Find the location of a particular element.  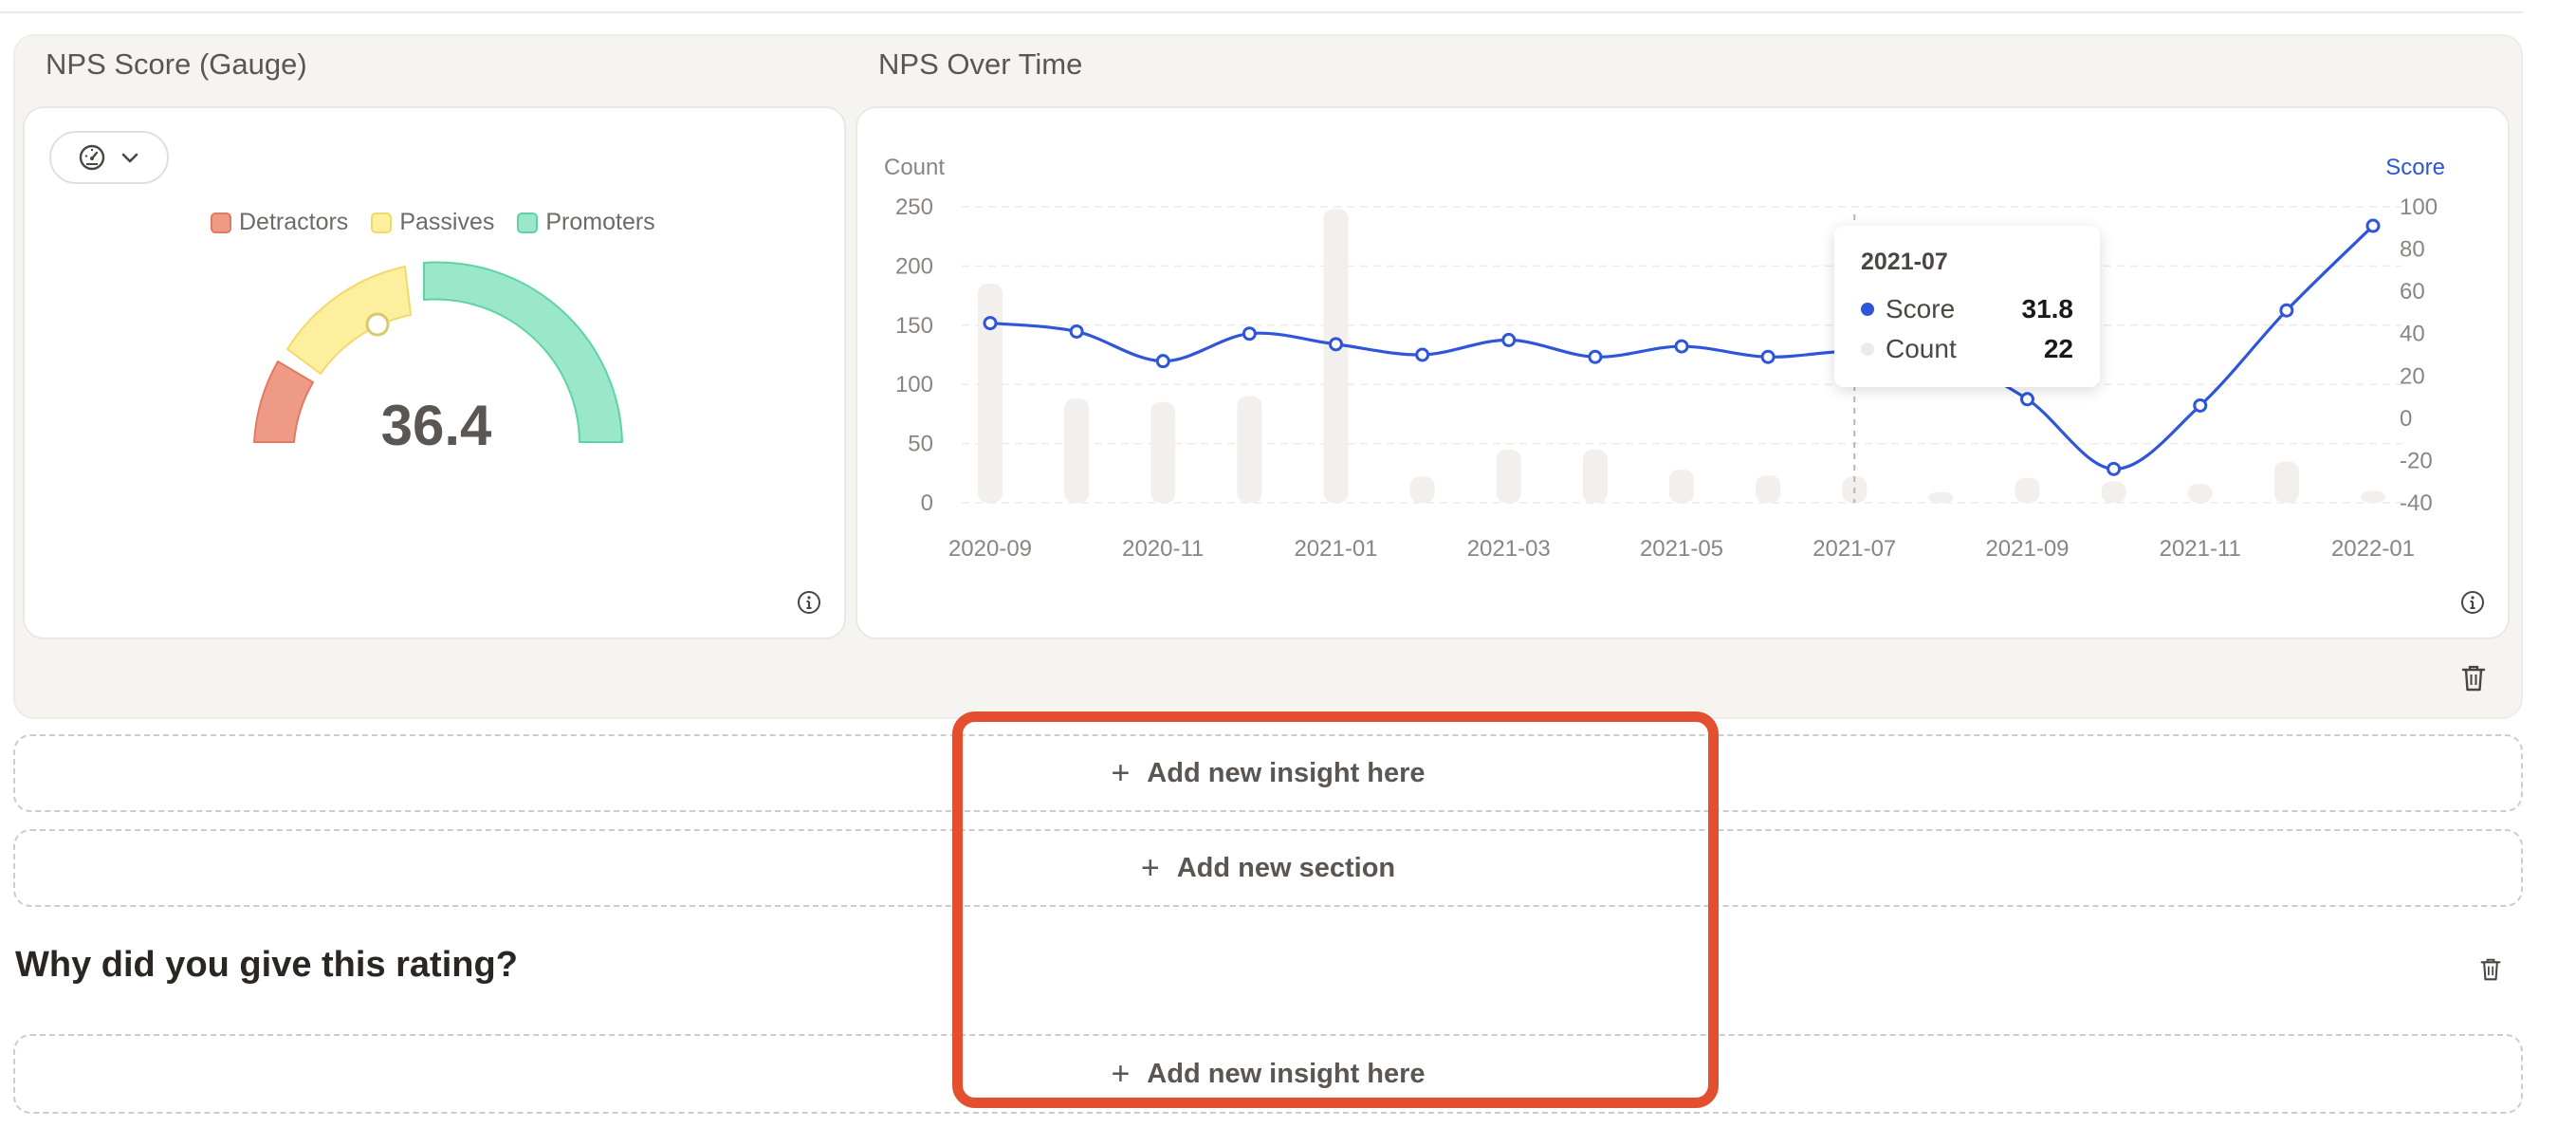

chart-tooltip: 2021-07 Score 31.8 Count 22 is located at coordinates (1967, 306).